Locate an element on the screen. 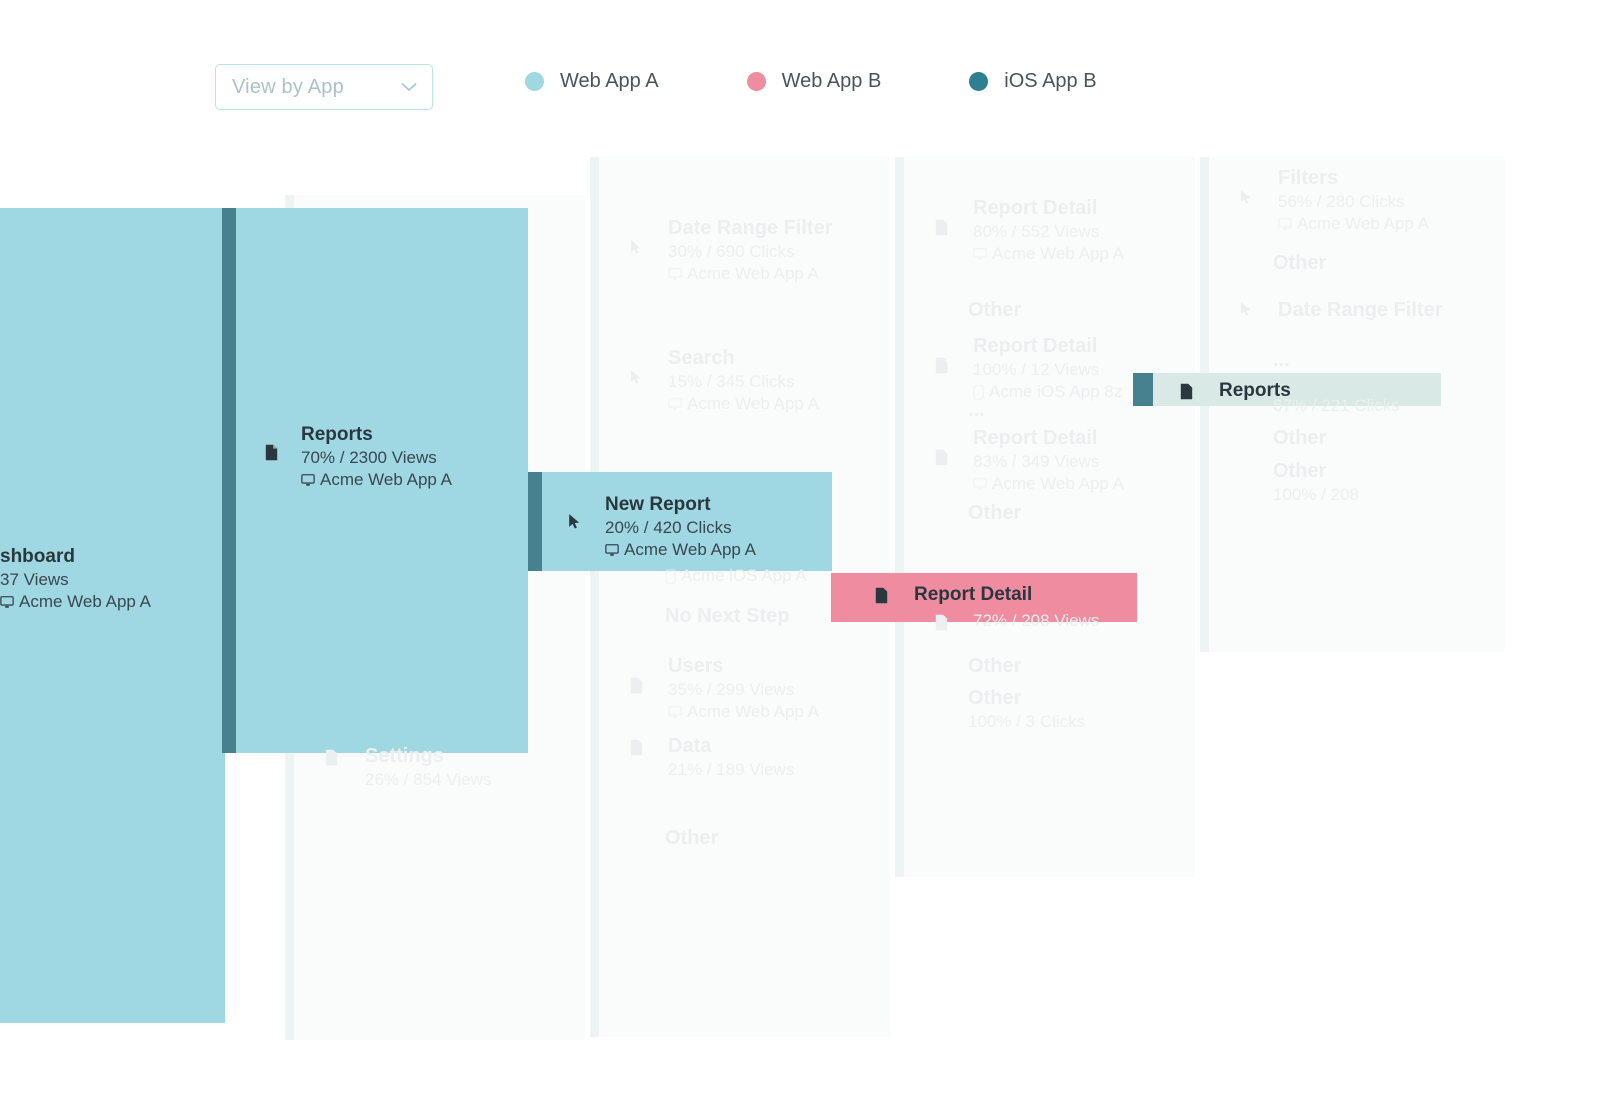  node-users: Users 35% / 299 Views Acme Web App A is located at coordinates (765, 688).